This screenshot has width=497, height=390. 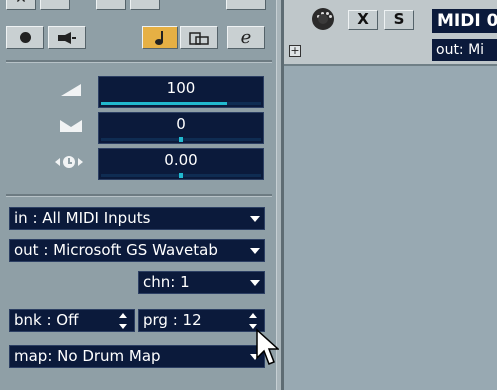 I want to click on edit-icon: e, so click(x=246, y=37).